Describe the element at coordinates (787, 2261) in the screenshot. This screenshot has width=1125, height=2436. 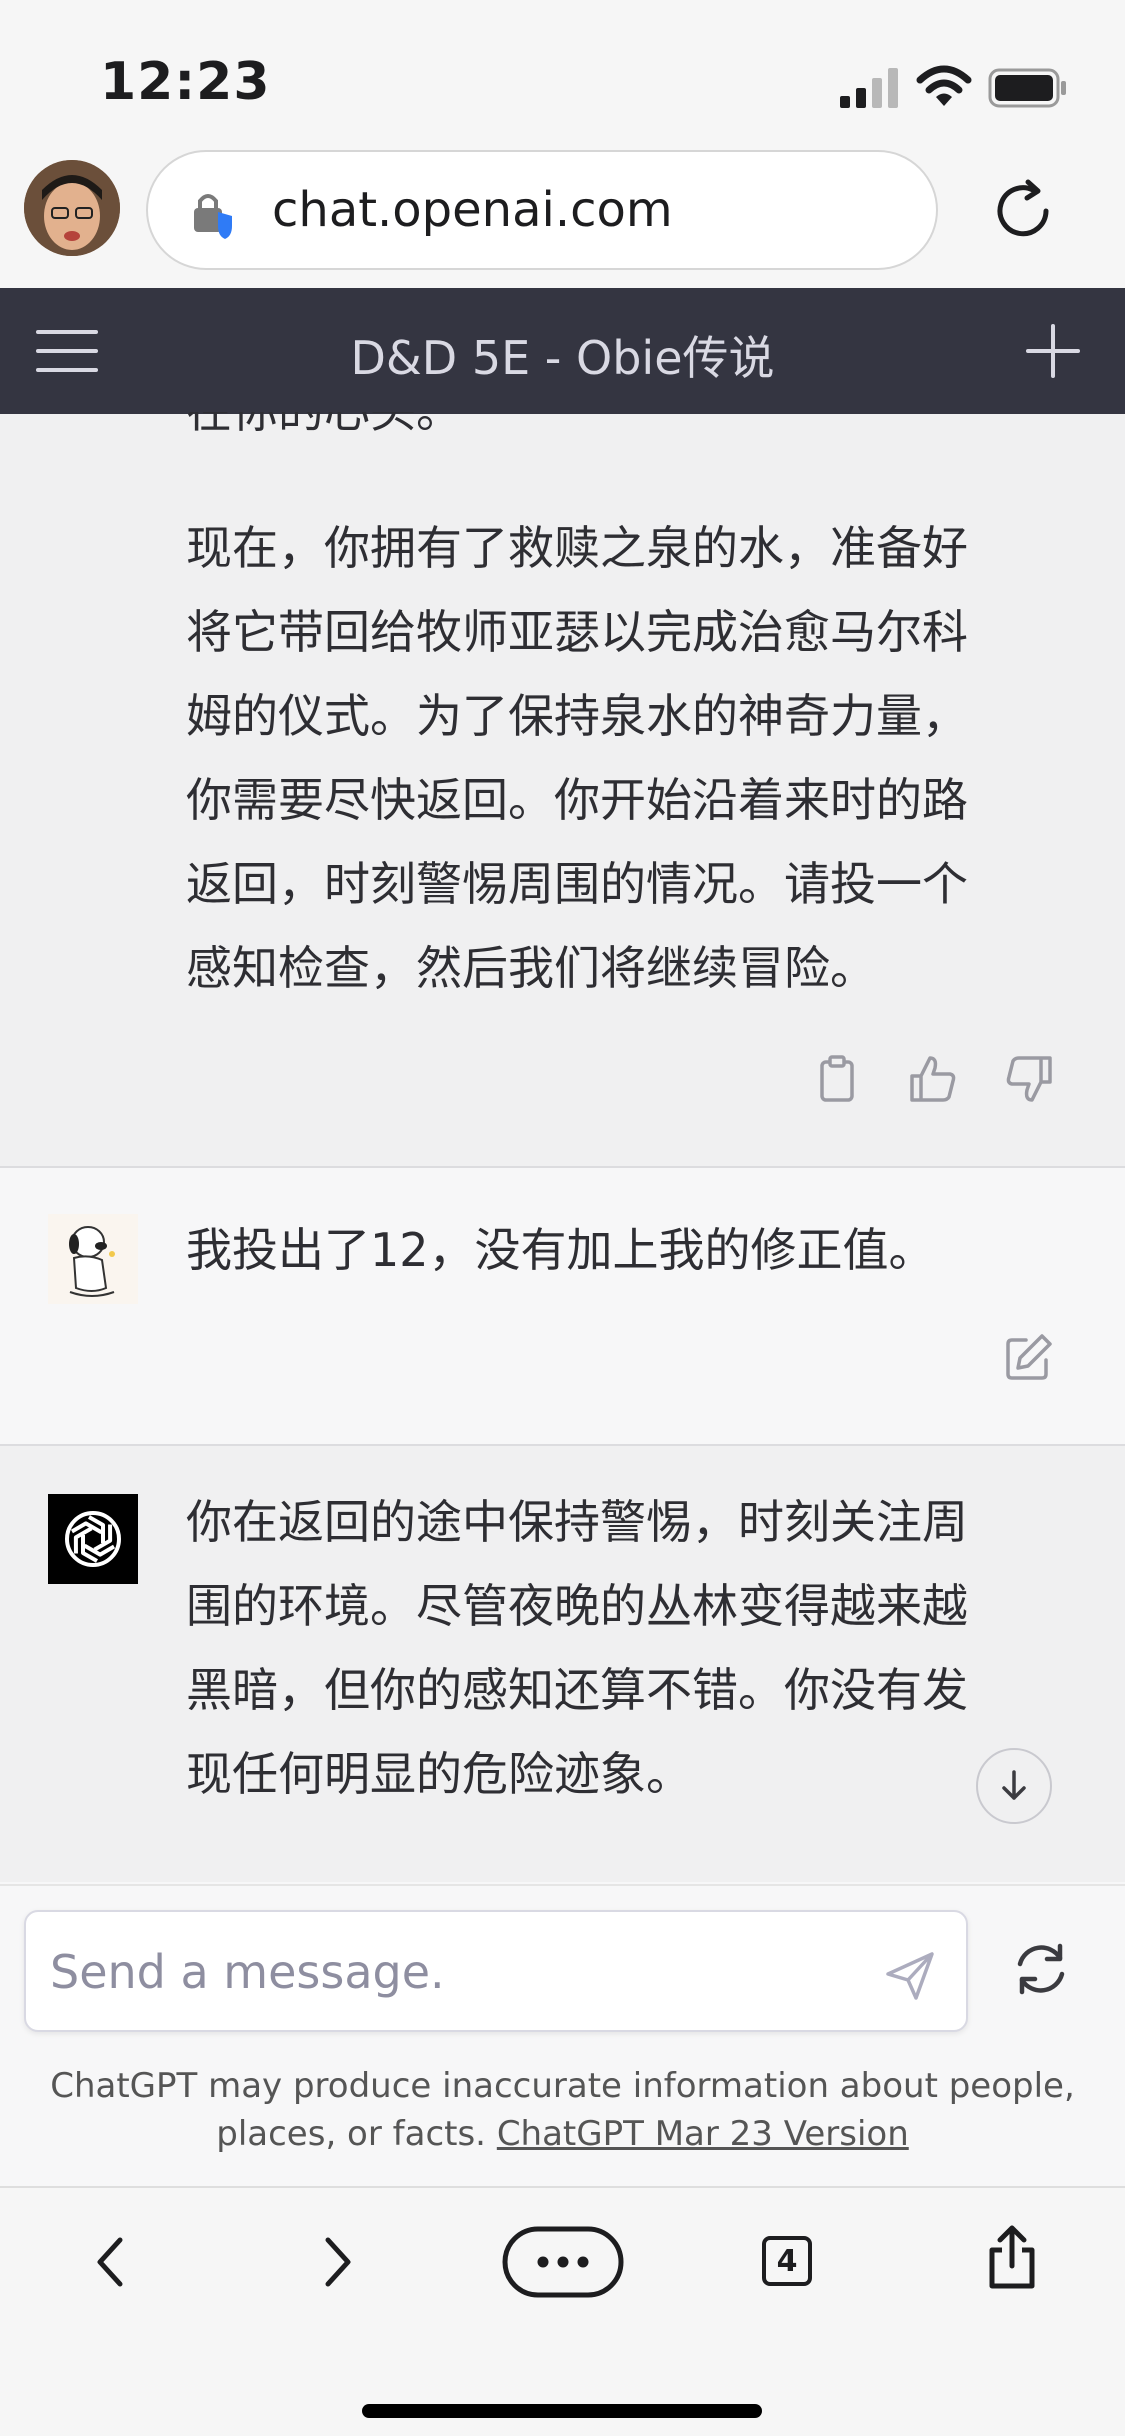
I see `tabs-icon: 4` at that location.